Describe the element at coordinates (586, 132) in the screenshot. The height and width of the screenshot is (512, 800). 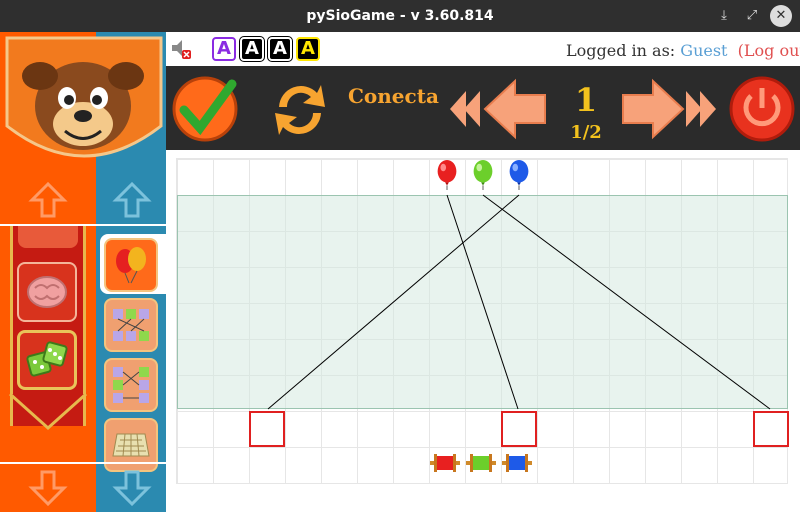
I see `level-progress: 1/2` at that location.